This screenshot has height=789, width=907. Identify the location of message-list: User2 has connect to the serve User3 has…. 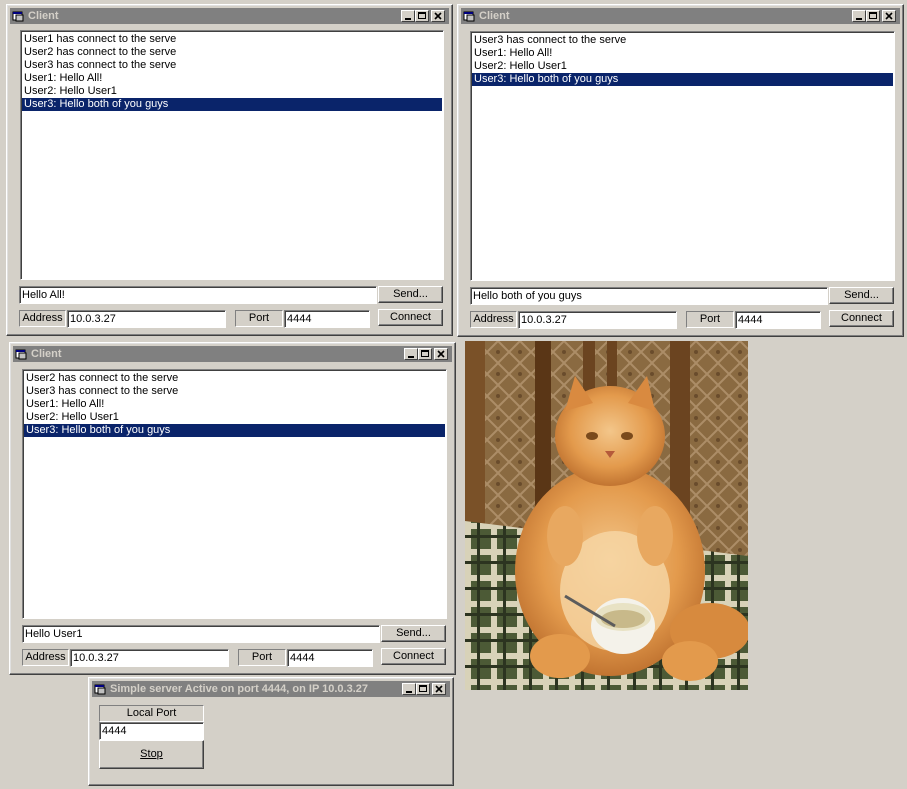
(234, 494).